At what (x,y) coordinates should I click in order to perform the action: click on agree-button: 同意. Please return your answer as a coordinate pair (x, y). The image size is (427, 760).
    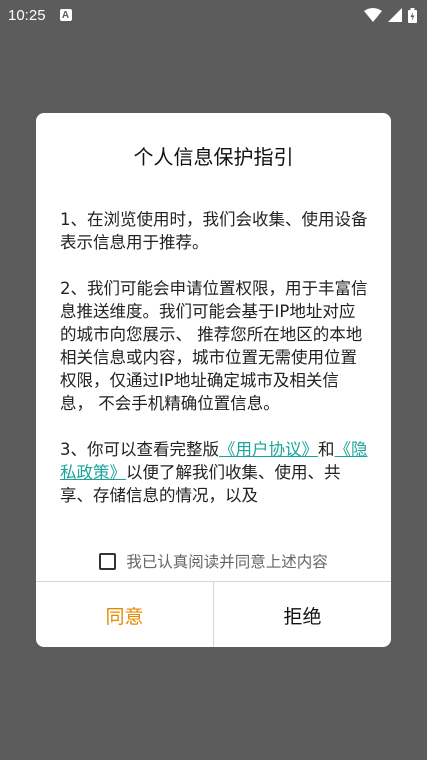
    Looking at the image, I should click on (125, 614).